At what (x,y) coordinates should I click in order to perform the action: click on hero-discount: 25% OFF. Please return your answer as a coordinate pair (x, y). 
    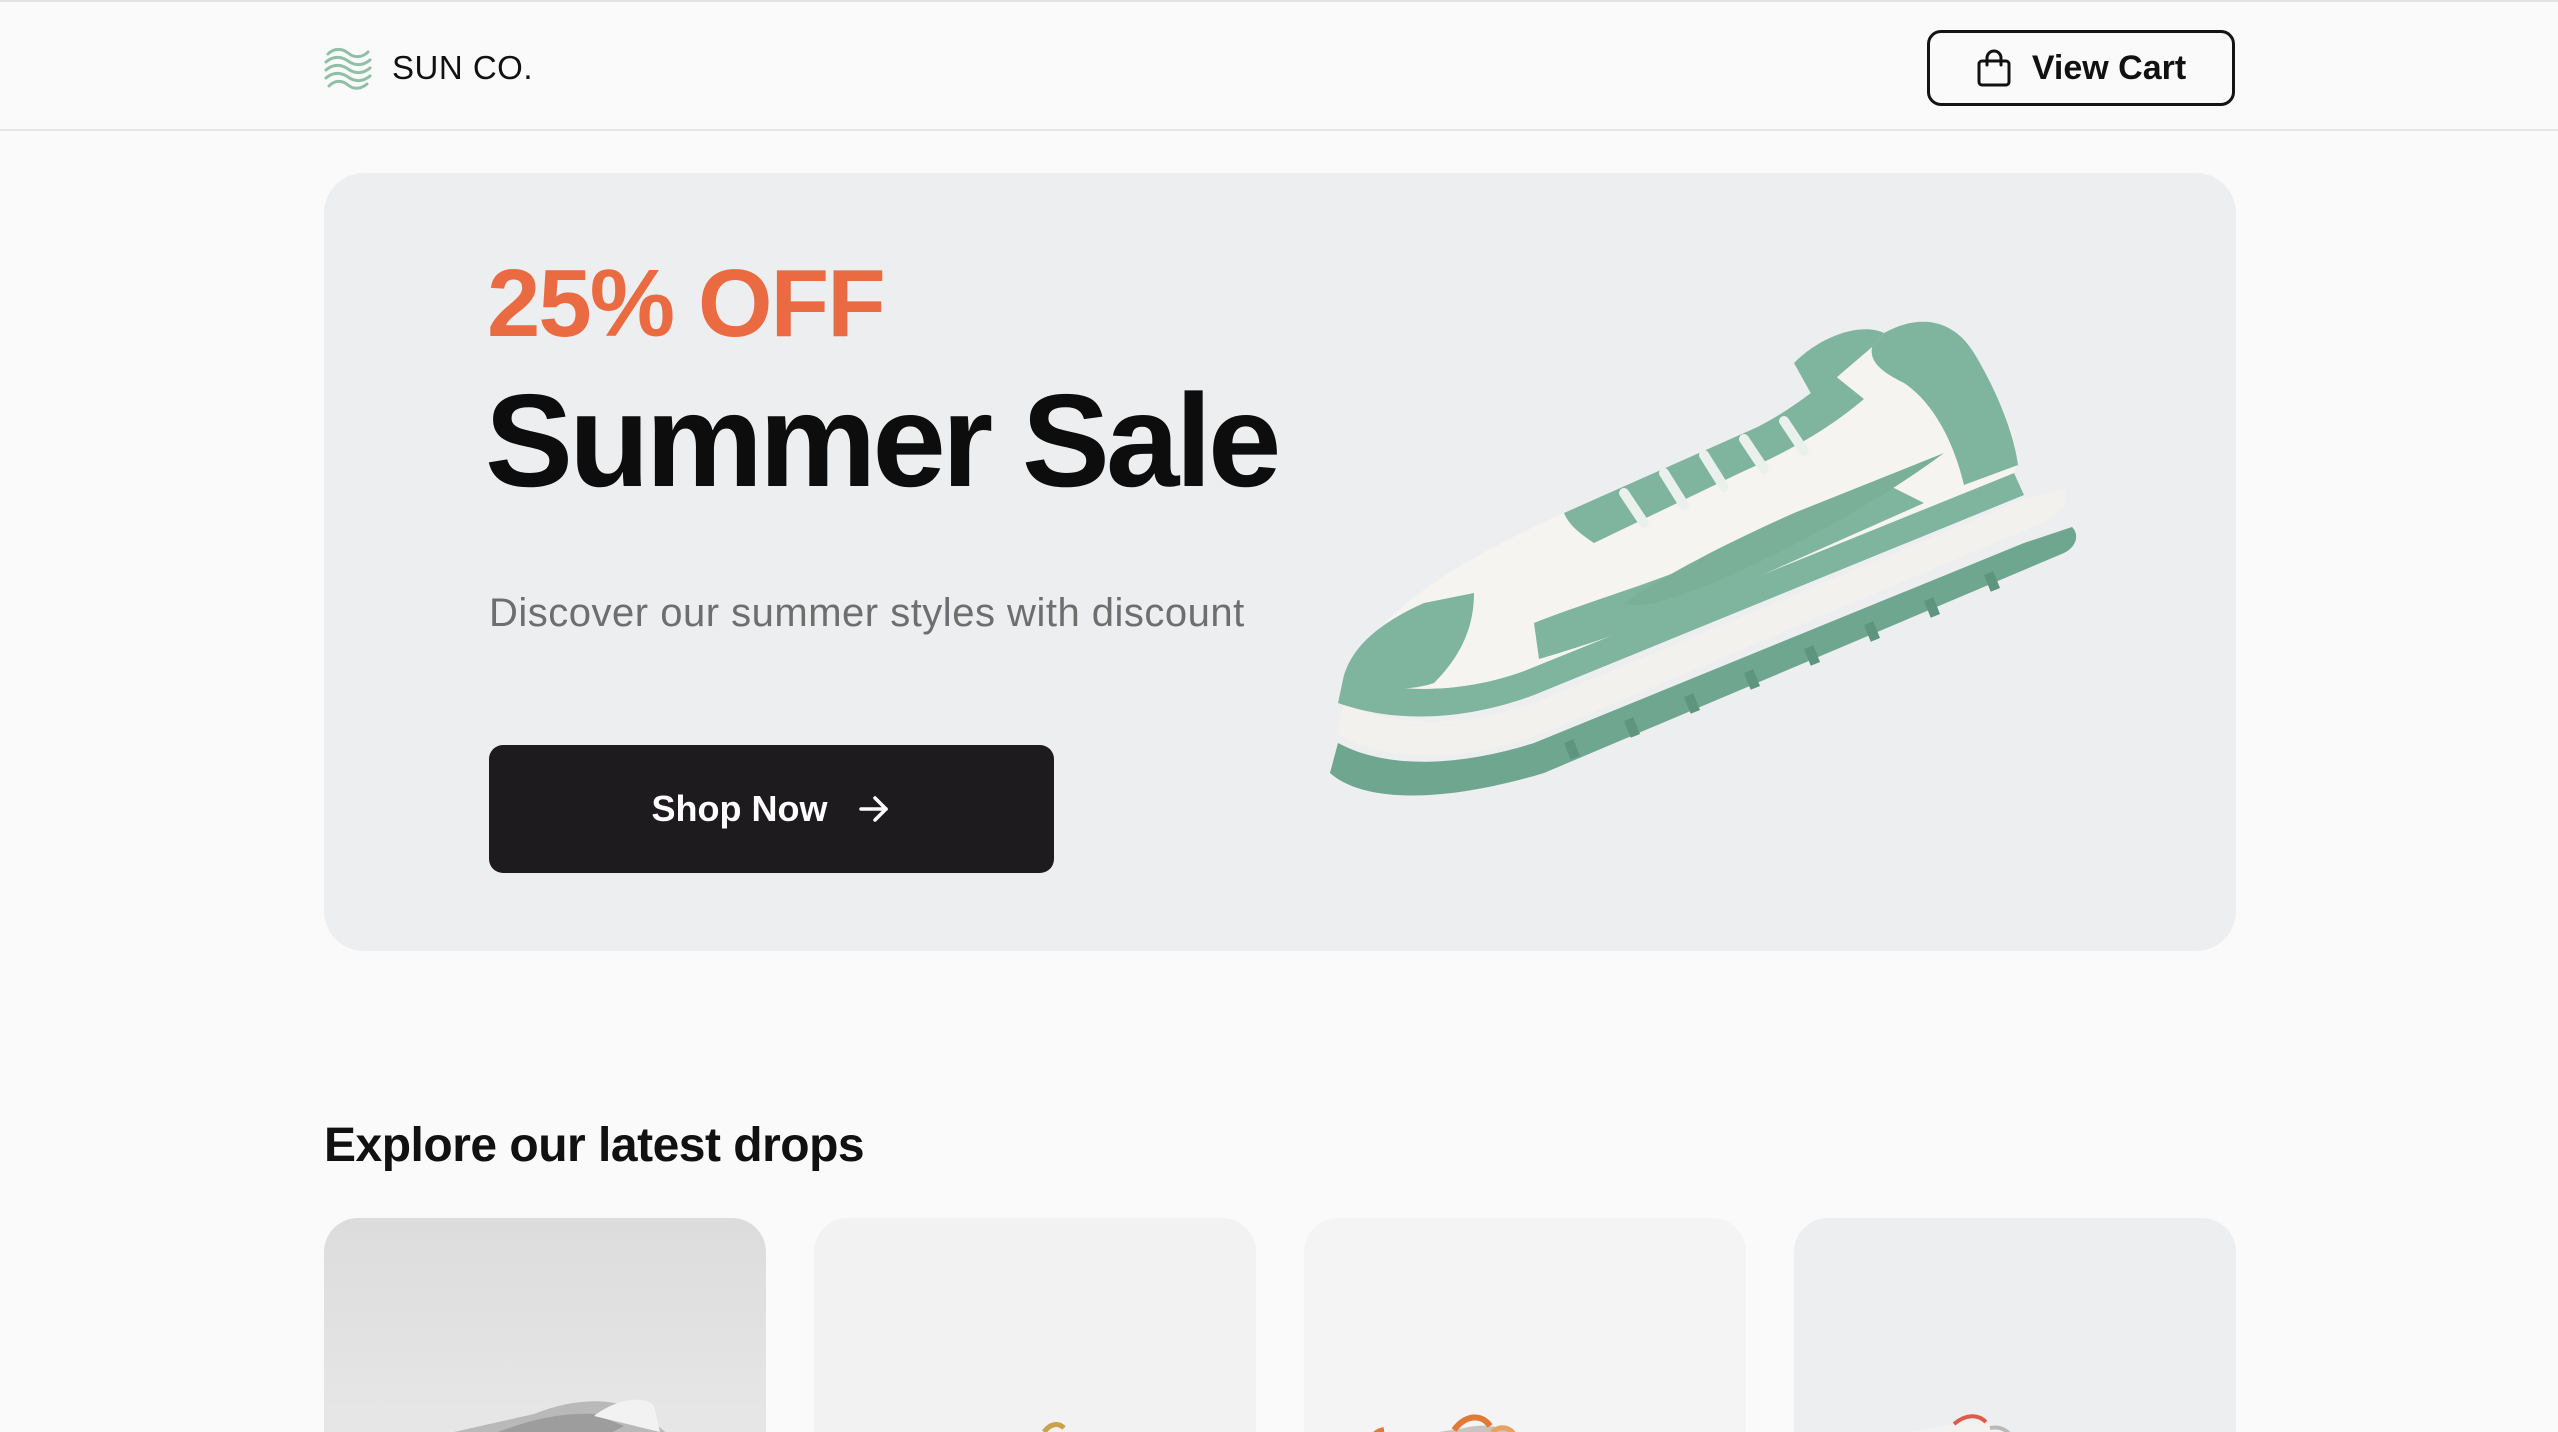
    Looking at the image, I should click on (686, 303).